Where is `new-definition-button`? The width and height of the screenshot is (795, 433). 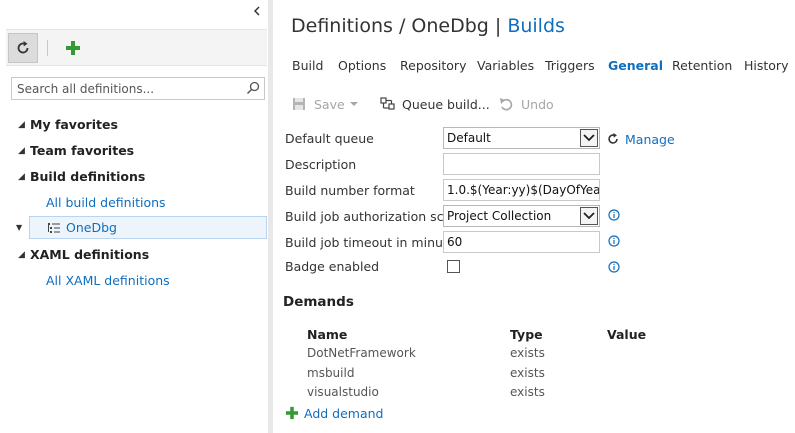
new-definition-button is located at coordinates (73, 48).